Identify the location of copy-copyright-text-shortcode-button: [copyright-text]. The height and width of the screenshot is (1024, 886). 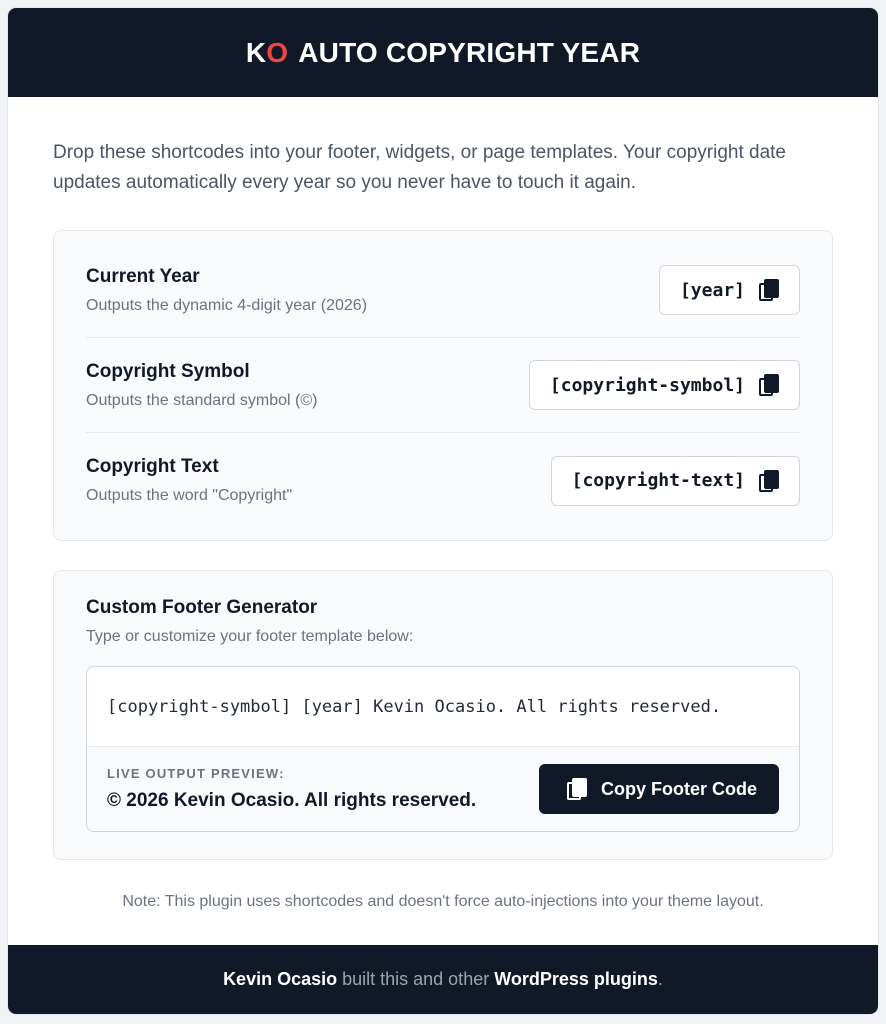
(675, 480).